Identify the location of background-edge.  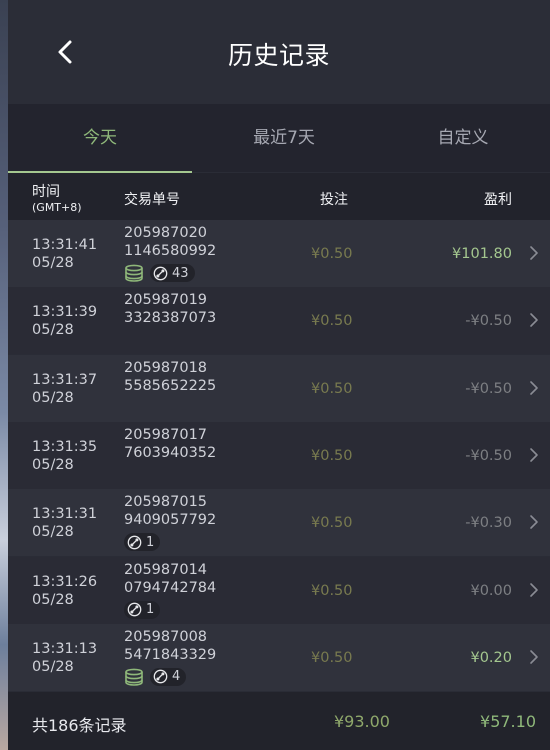
(4, 375).